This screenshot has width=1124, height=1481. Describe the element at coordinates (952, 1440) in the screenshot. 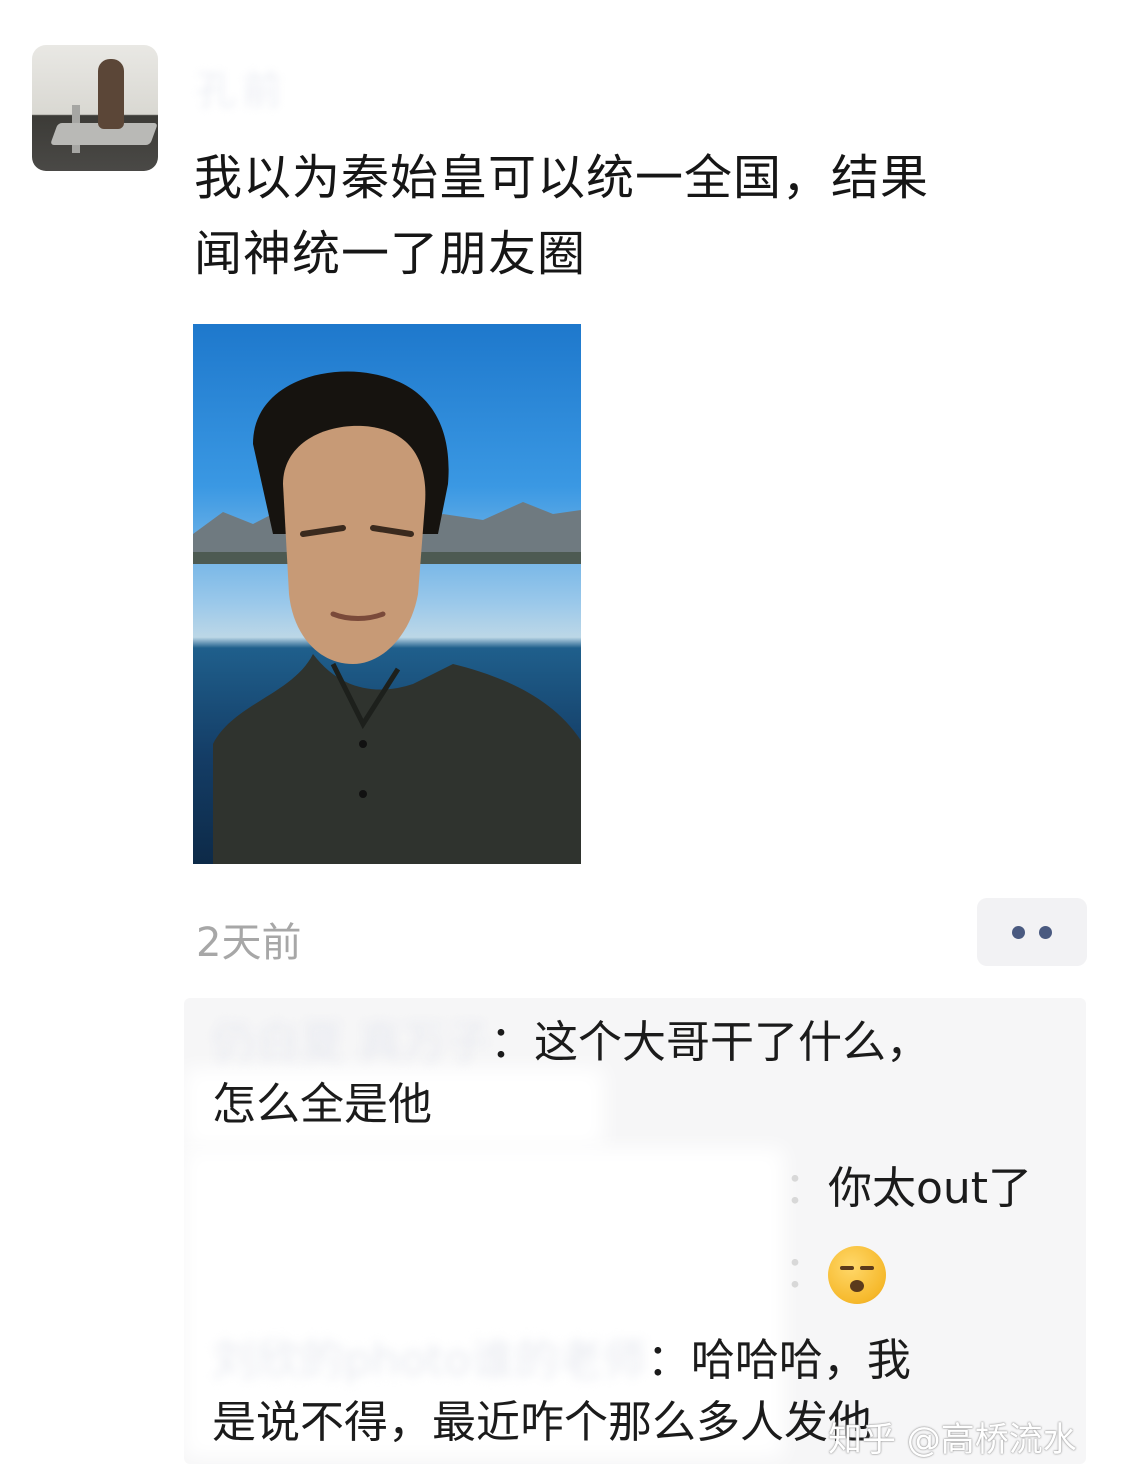

I see `watermark: 知乎 @高桥流水` at that location.